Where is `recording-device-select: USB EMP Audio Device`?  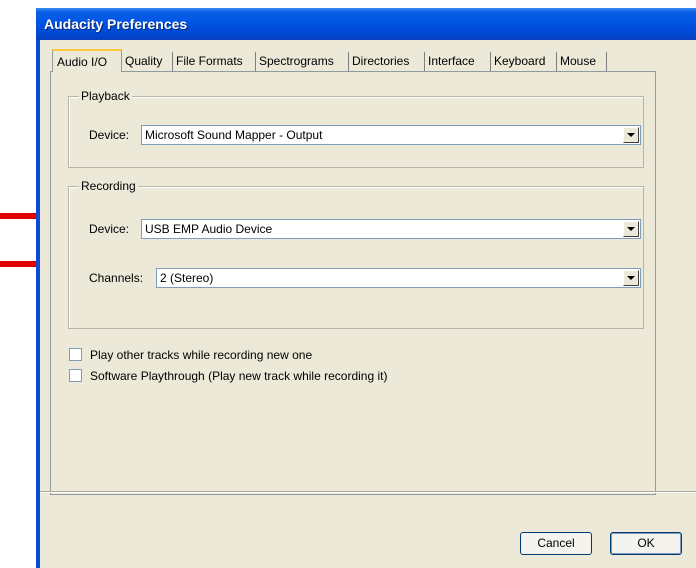 recording-device-select: USB EMP Audio Device is located at coordinates (391, 229).